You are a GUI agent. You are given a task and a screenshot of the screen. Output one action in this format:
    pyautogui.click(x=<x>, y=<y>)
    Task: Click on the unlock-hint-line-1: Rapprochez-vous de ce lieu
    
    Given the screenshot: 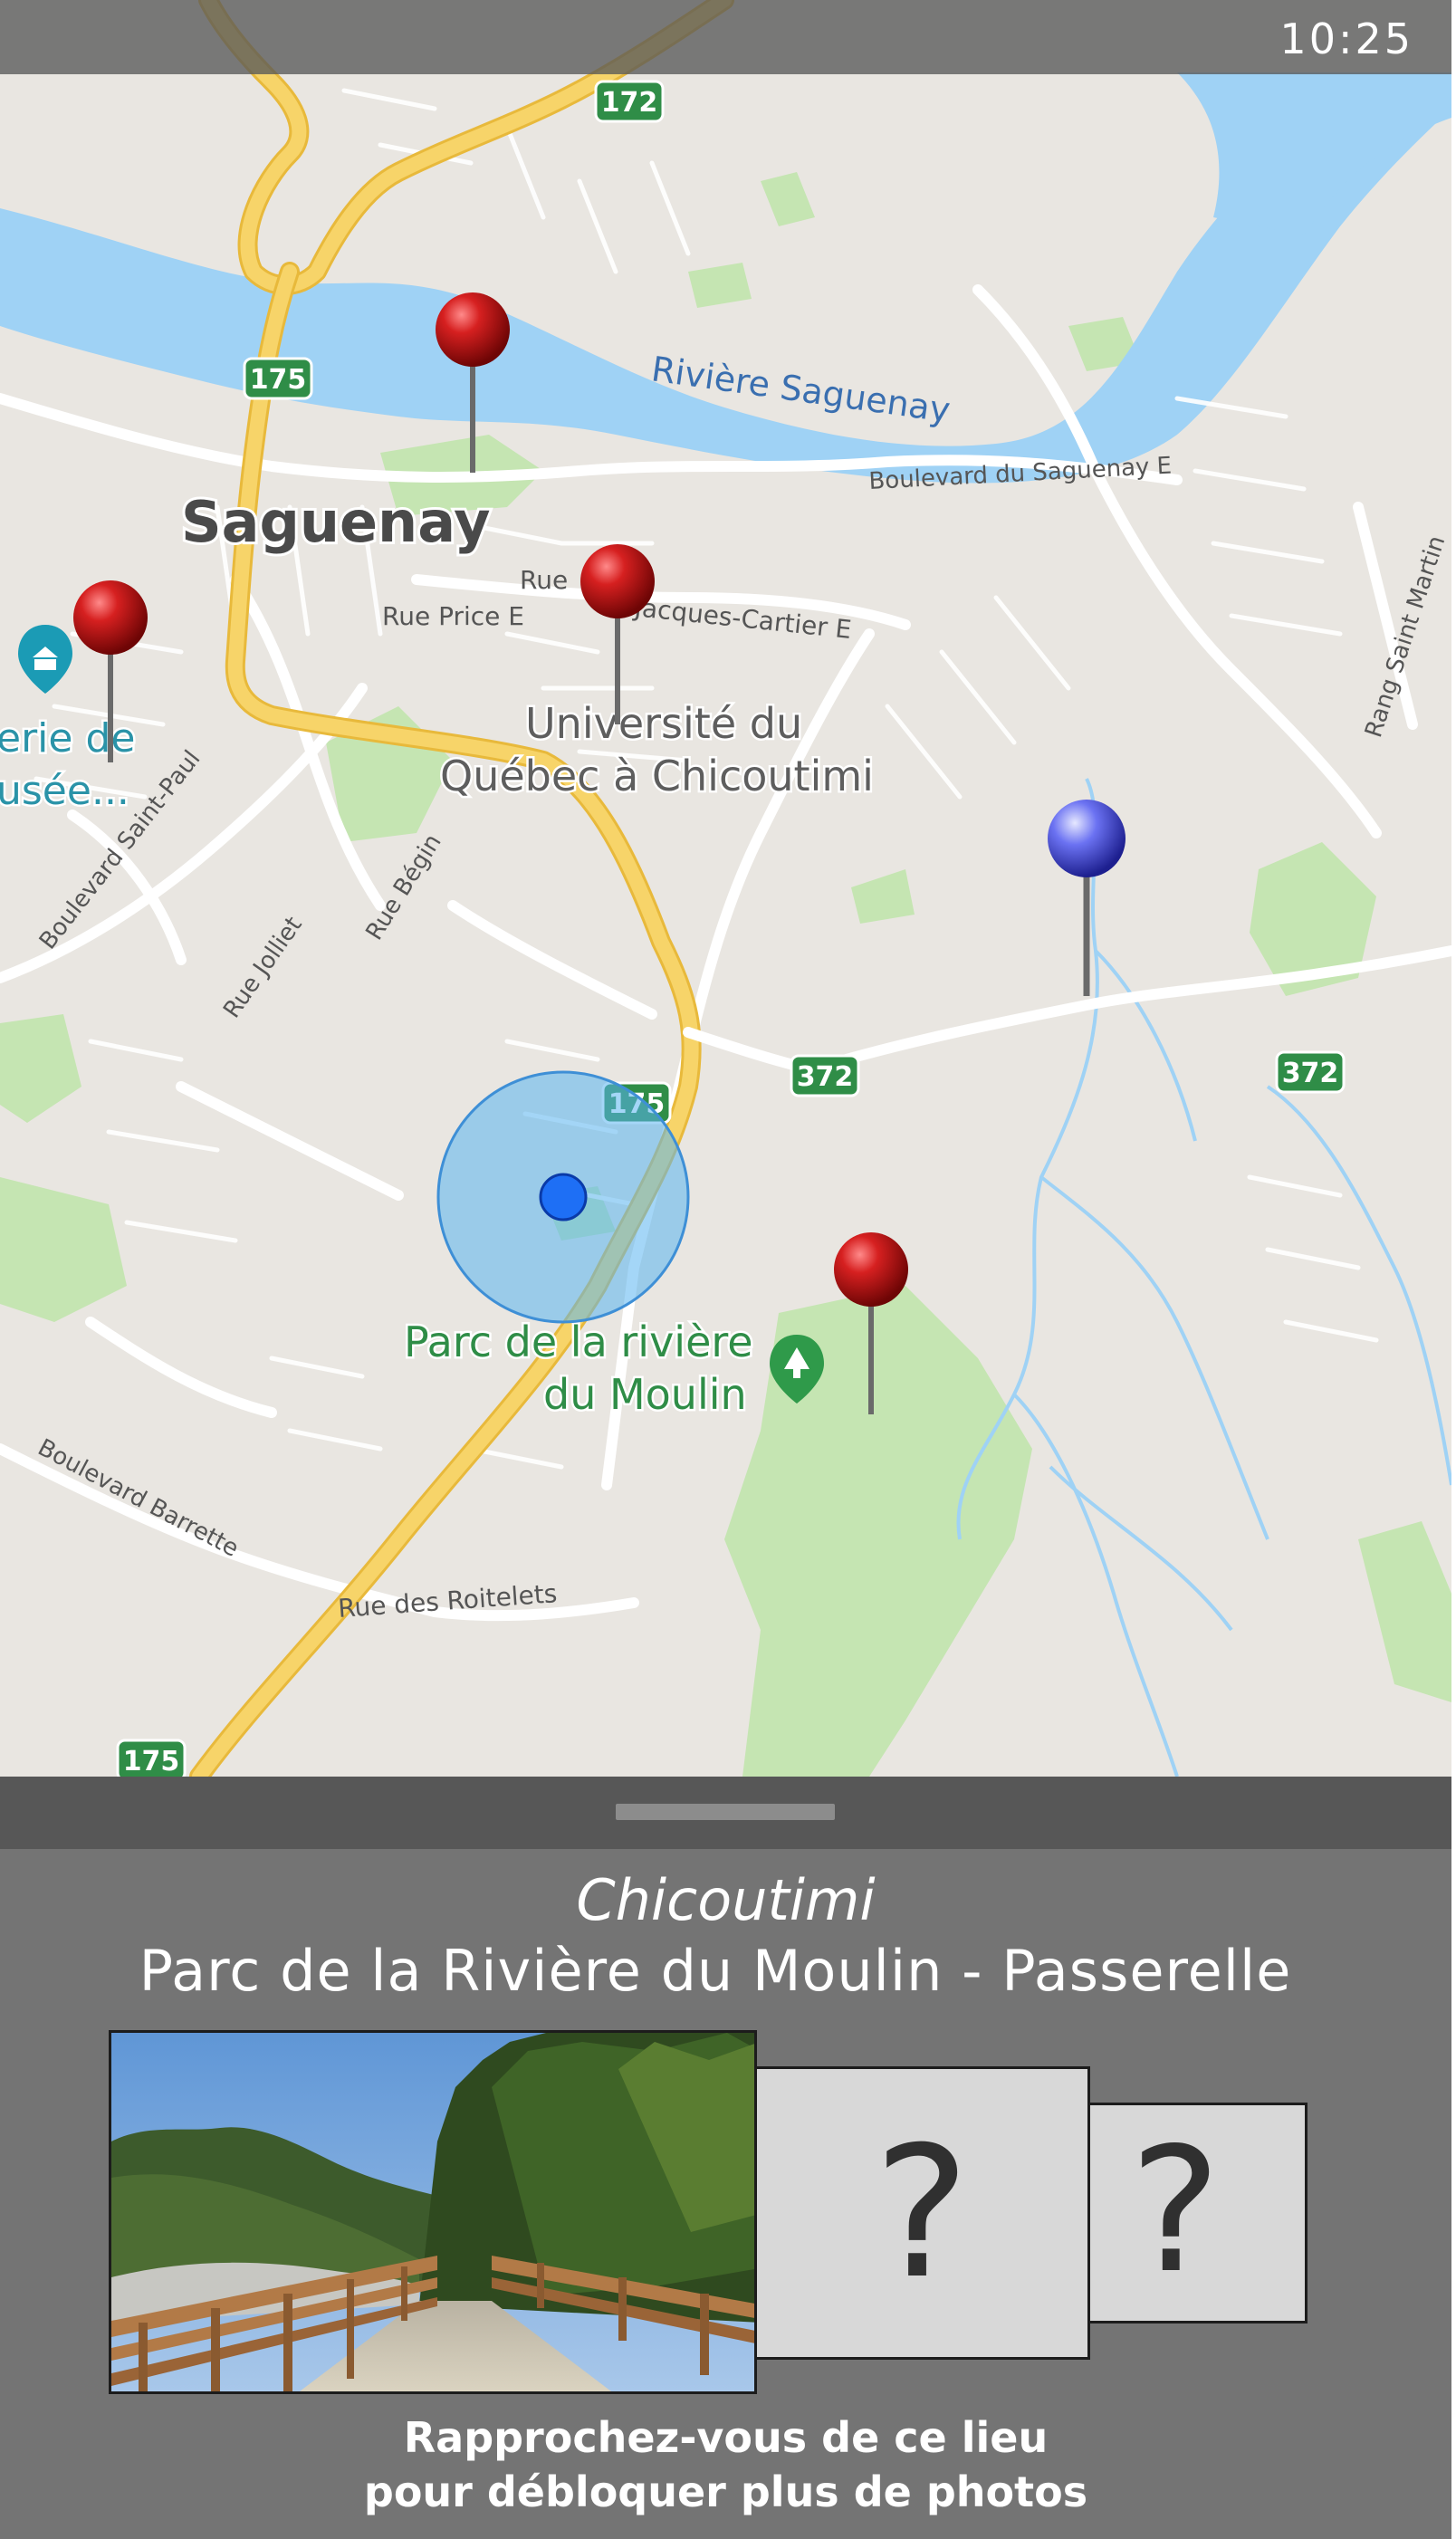 What is the action you would take?
    pyautogui.click(x=726, y=2437)
    